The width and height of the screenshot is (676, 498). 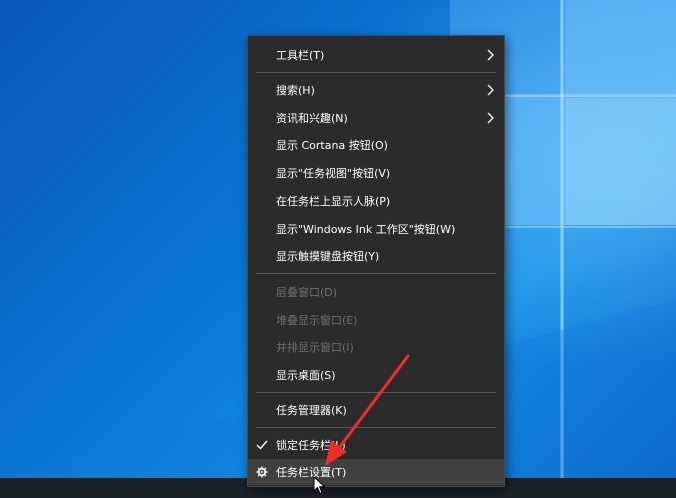 What do you see at coordinates (311, 472) in the screenshot?
I see `menu-item-label: 任务栏设置(T)` at bounding box center [311, 472].